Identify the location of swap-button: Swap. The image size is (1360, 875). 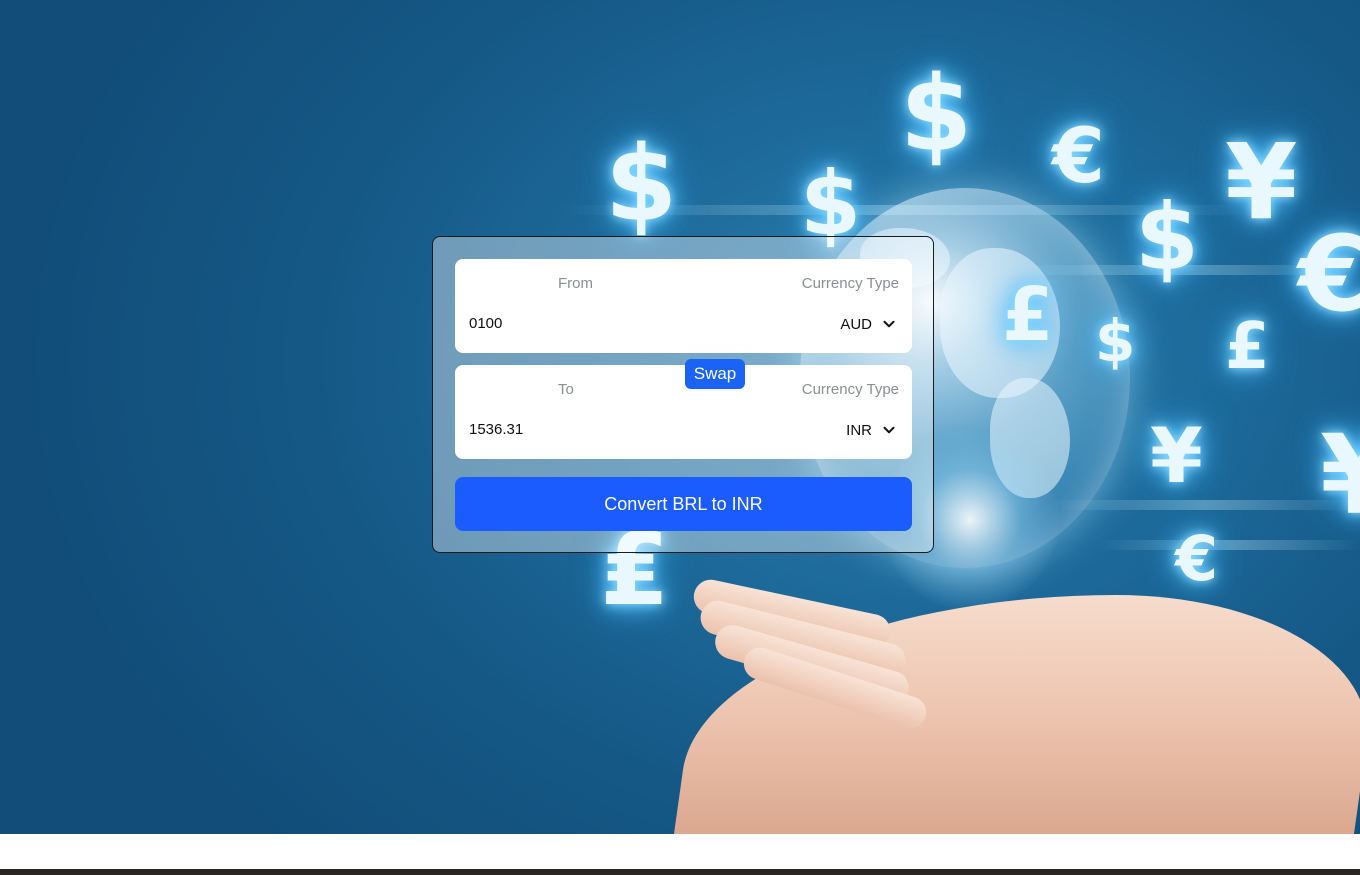
(715, 374).